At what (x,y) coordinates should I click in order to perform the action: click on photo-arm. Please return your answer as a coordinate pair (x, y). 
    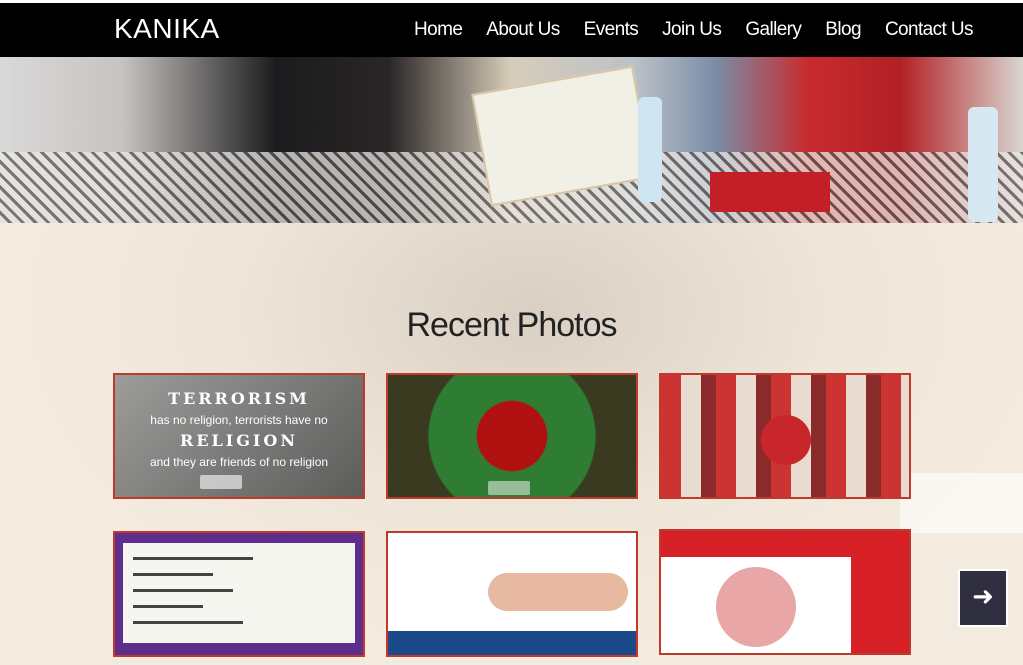
    Looking at the image, I should click on (558, 592).